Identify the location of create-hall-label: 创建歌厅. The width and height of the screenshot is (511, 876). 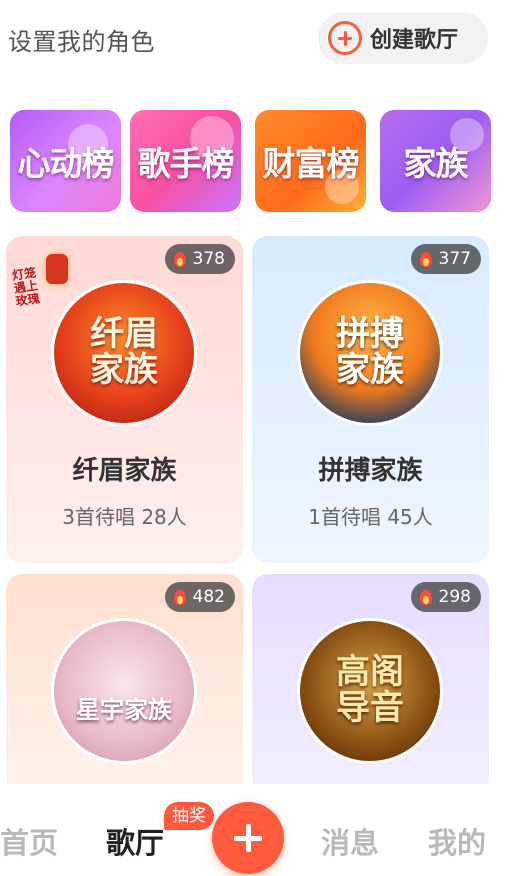
(414, 40).